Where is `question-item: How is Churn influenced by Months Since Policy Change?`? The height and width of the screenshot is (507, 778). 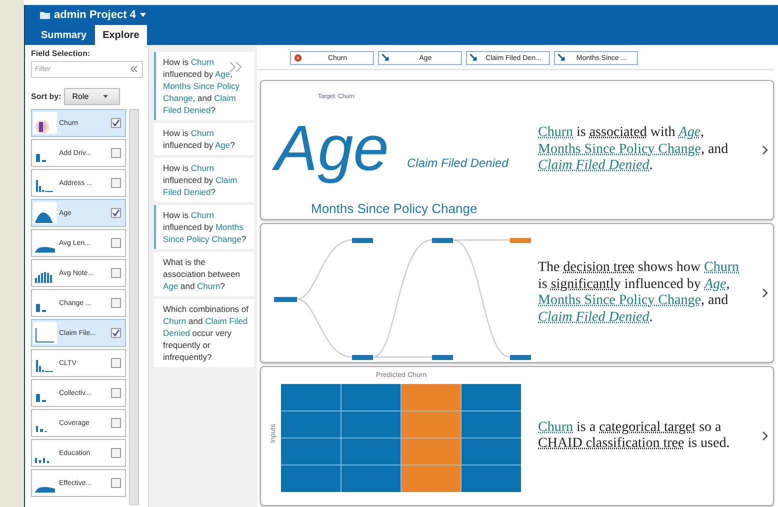
question-item: How is Churn influenced by Months Since Policy Change? is located at coordinates (204, 227).